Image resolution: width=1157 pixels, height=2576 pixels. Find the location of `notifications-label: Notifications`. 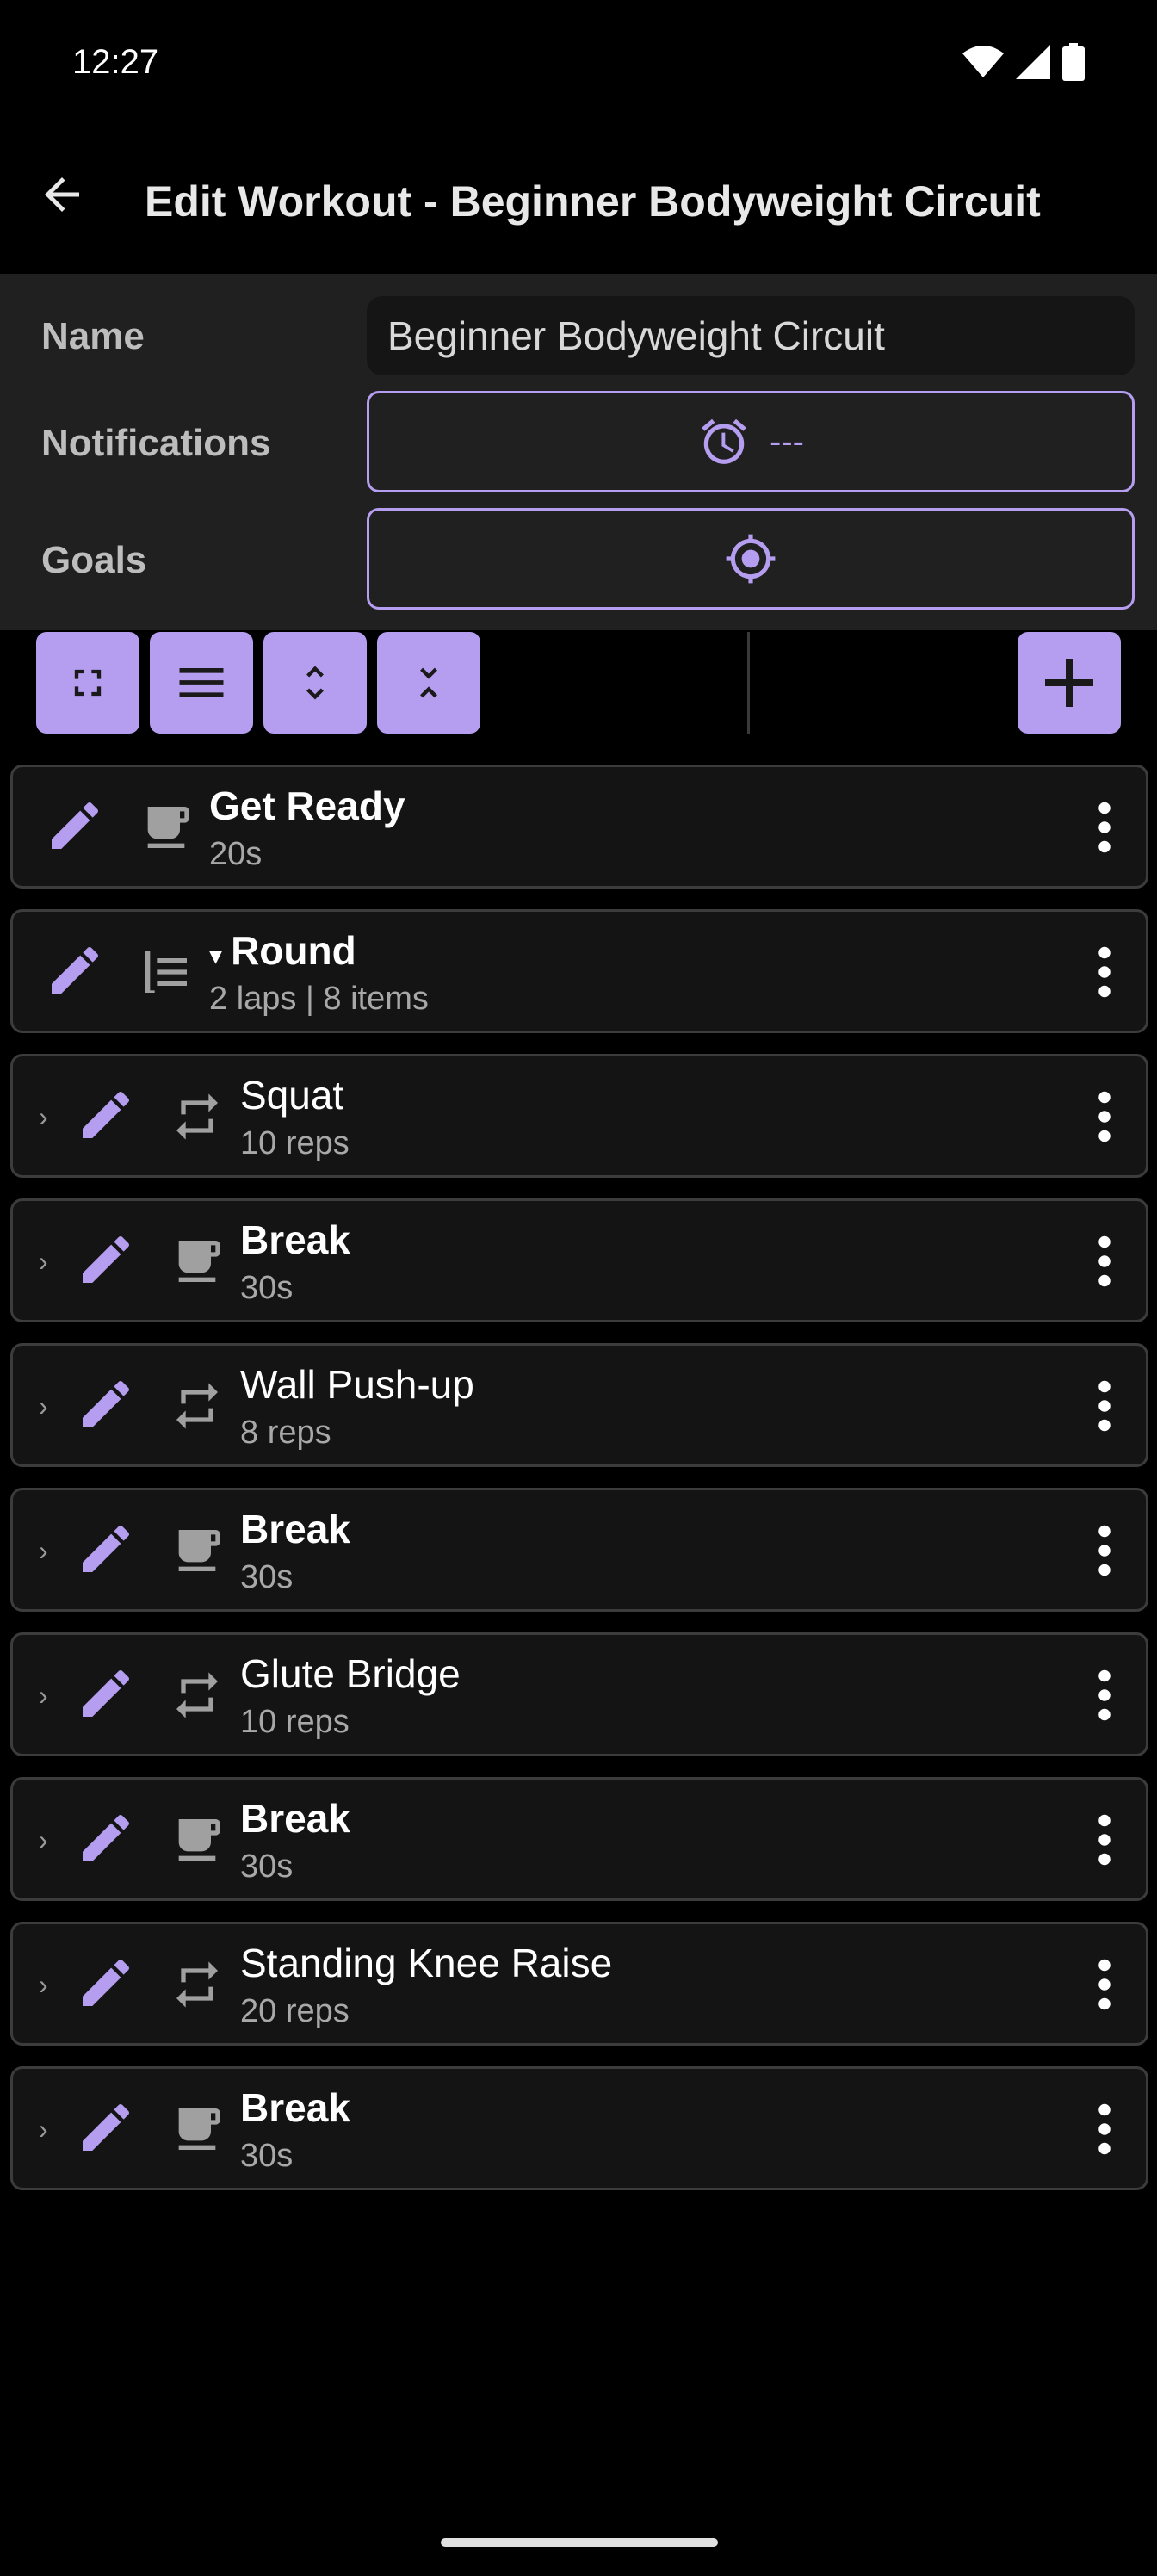

notifications-label: Notifications is located at coordinates (156, 443).